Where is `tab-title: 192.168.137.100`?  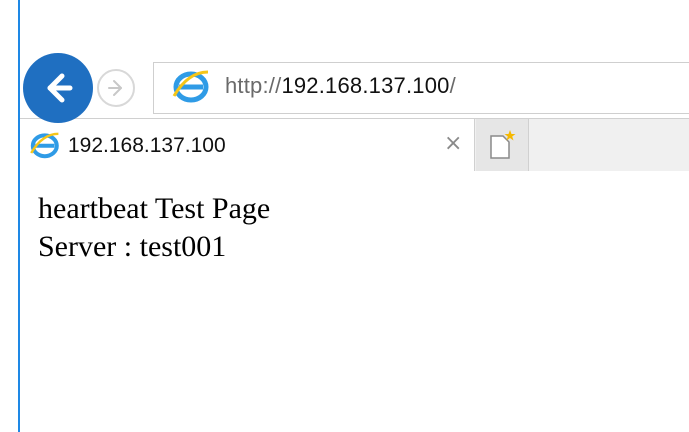 tab-title: 192.168.137.100 is located at coordinates (147, 145).